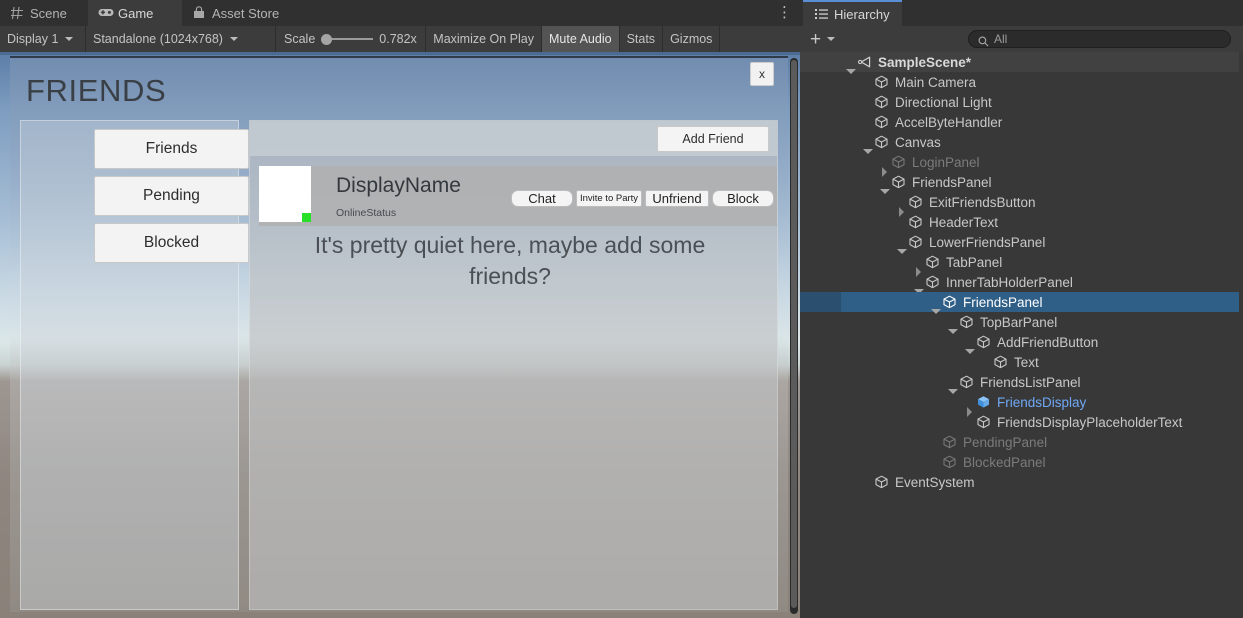 This screenshot has height=618, width=1243. Describe the element at coordinates (1021, 82) in the screenshot. I see `hierarchy-item-main-camera: Main Camera` at that location.